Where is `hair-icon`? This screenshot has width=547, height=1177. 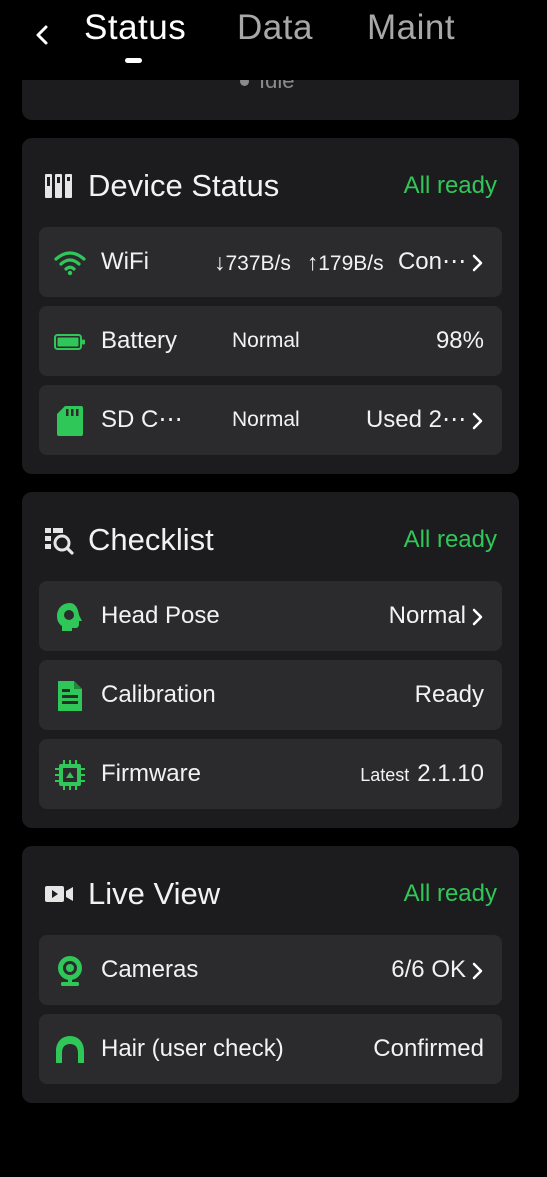
hair-icon is located at coordinates (70, 1050).